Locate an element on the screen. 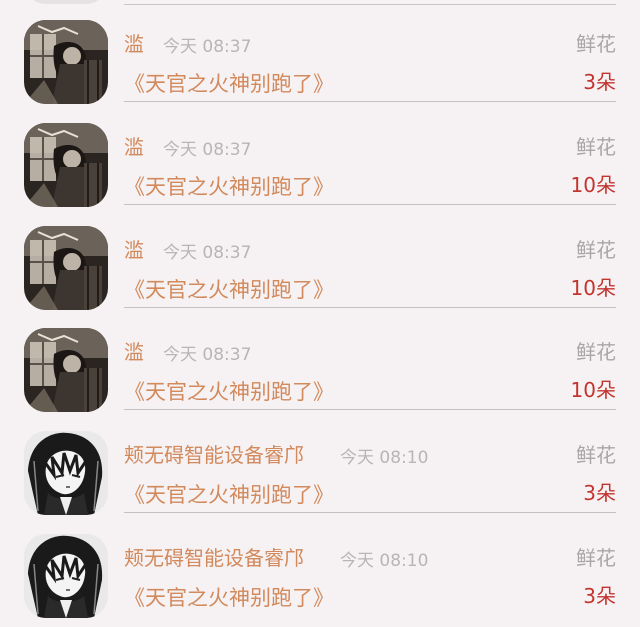 The width and height of the screenshot is (640, 627). partial-avatar is located at coordinates (66, 2).